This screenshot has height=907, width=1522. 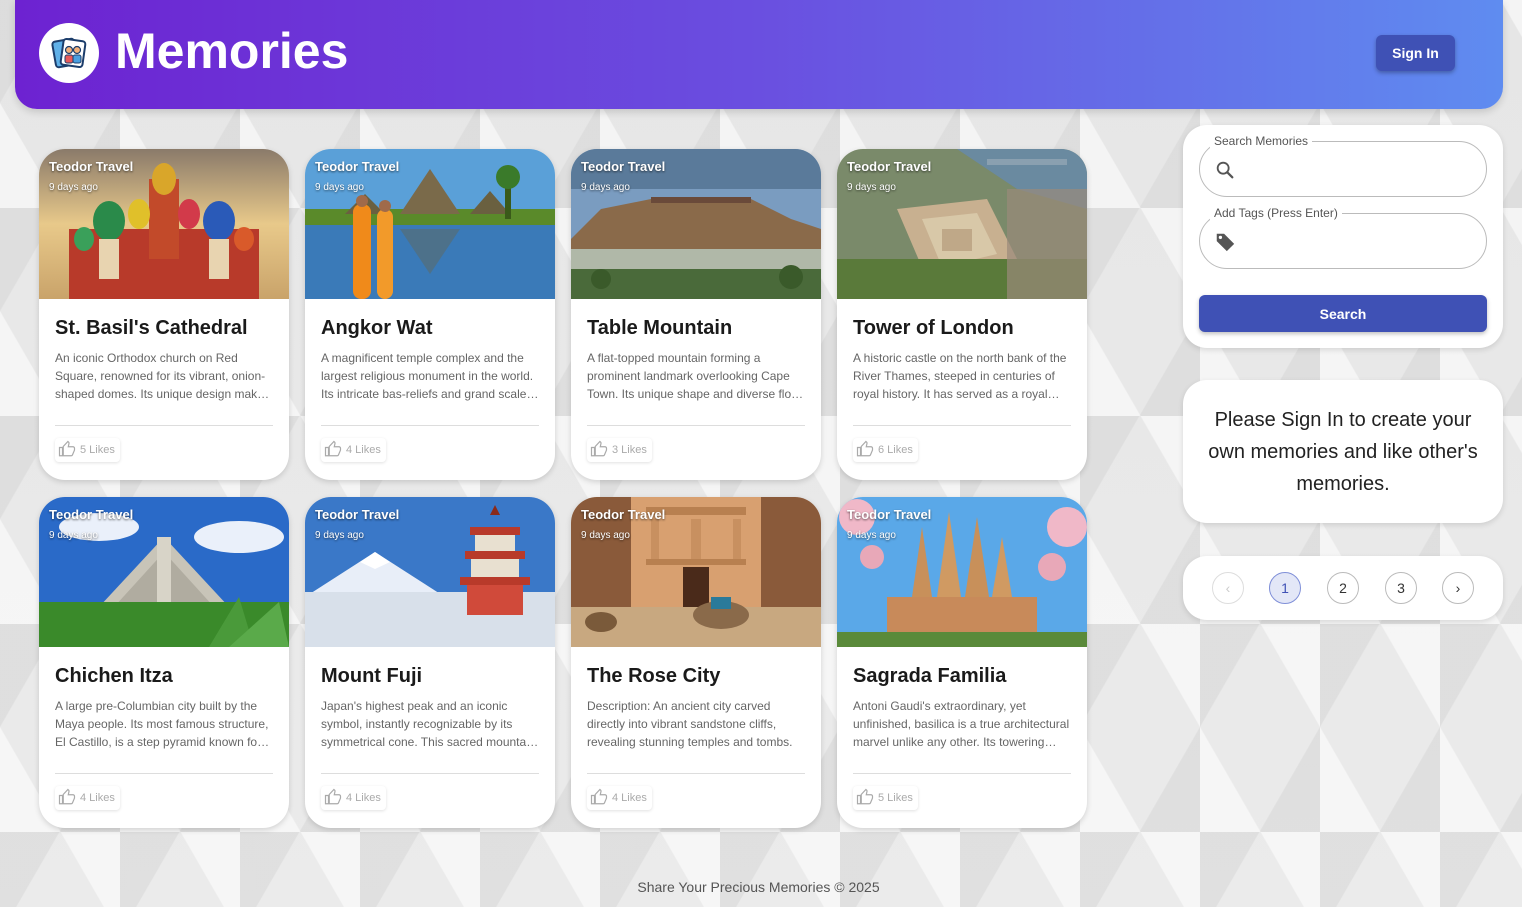 I want to click on like-button: 3 Likes, so click(x=619, y=450).